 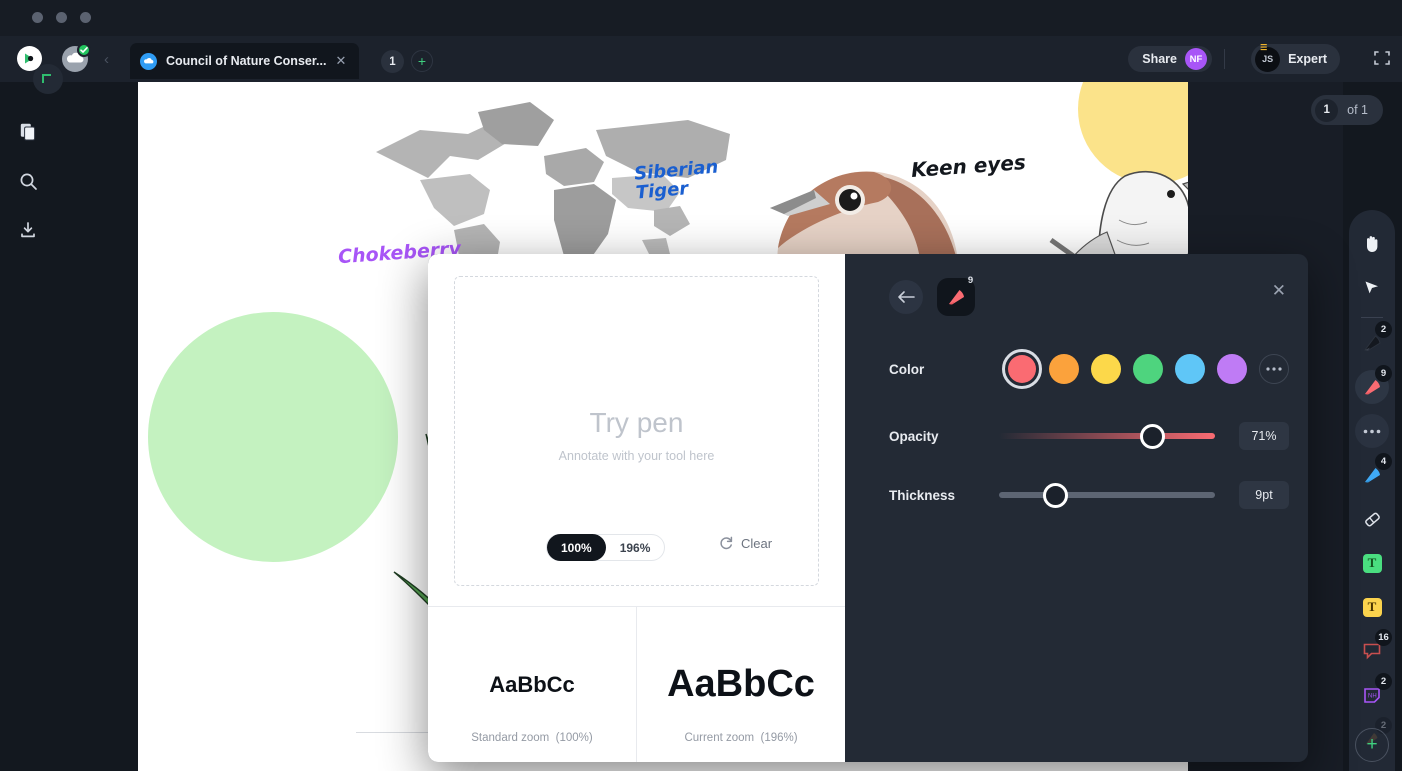 I want to click on expert-avatar-initials: JS, so click(x=1268, y=59).